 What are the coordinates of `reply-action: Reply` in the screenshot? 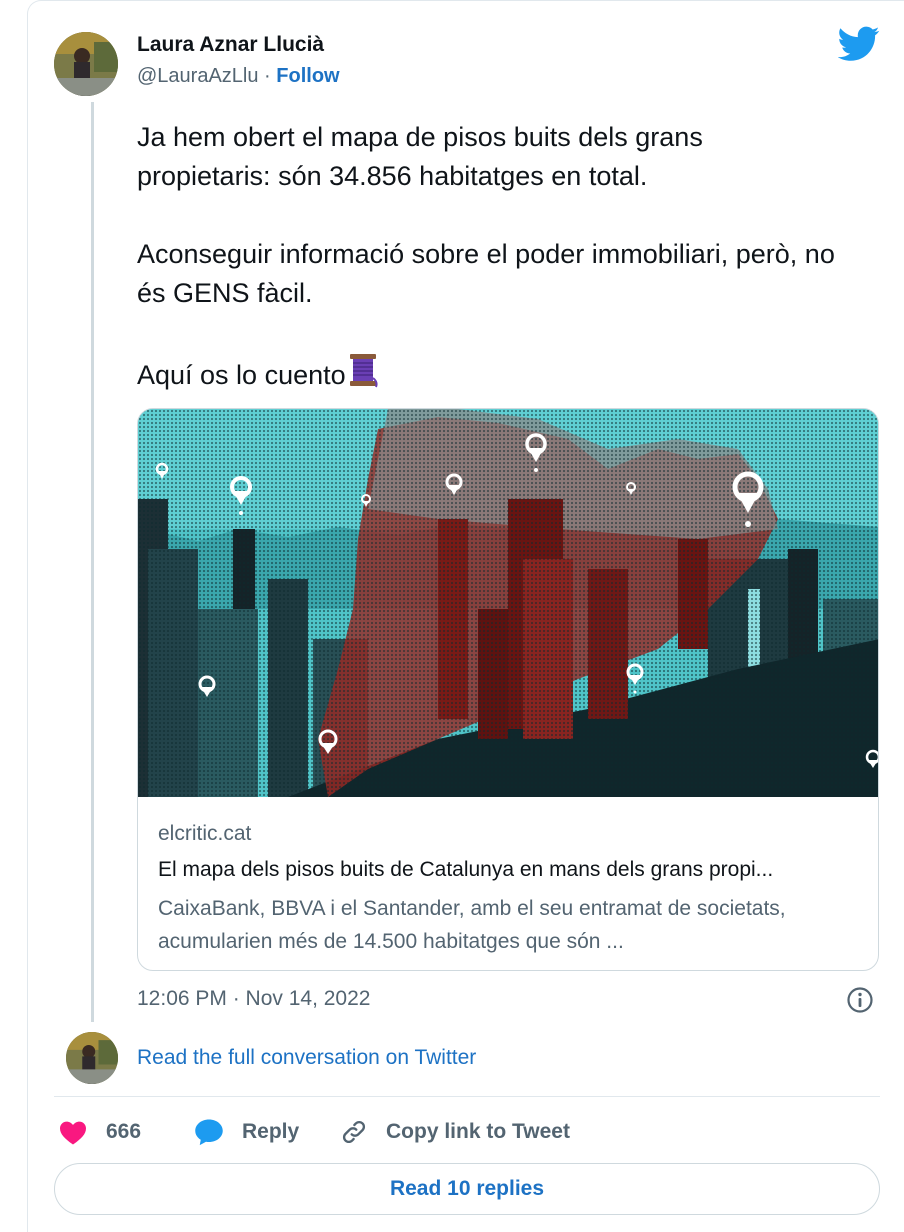 It's located at (246, 1132).